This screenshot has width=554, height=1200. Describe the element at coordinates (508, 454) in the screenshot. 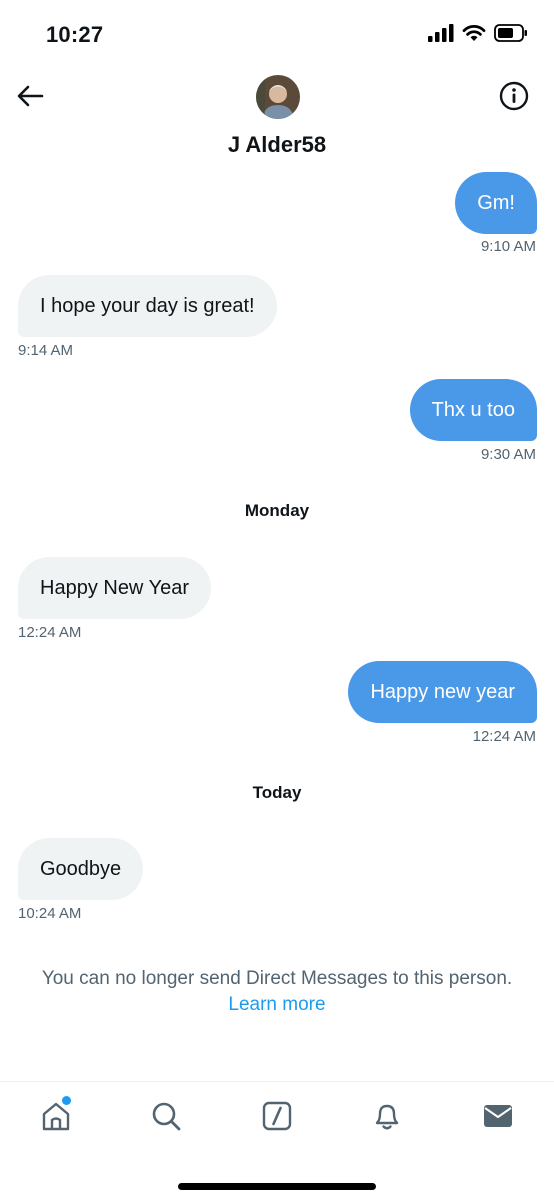

I see `message-timestamp: 9:30 AM` at that location.